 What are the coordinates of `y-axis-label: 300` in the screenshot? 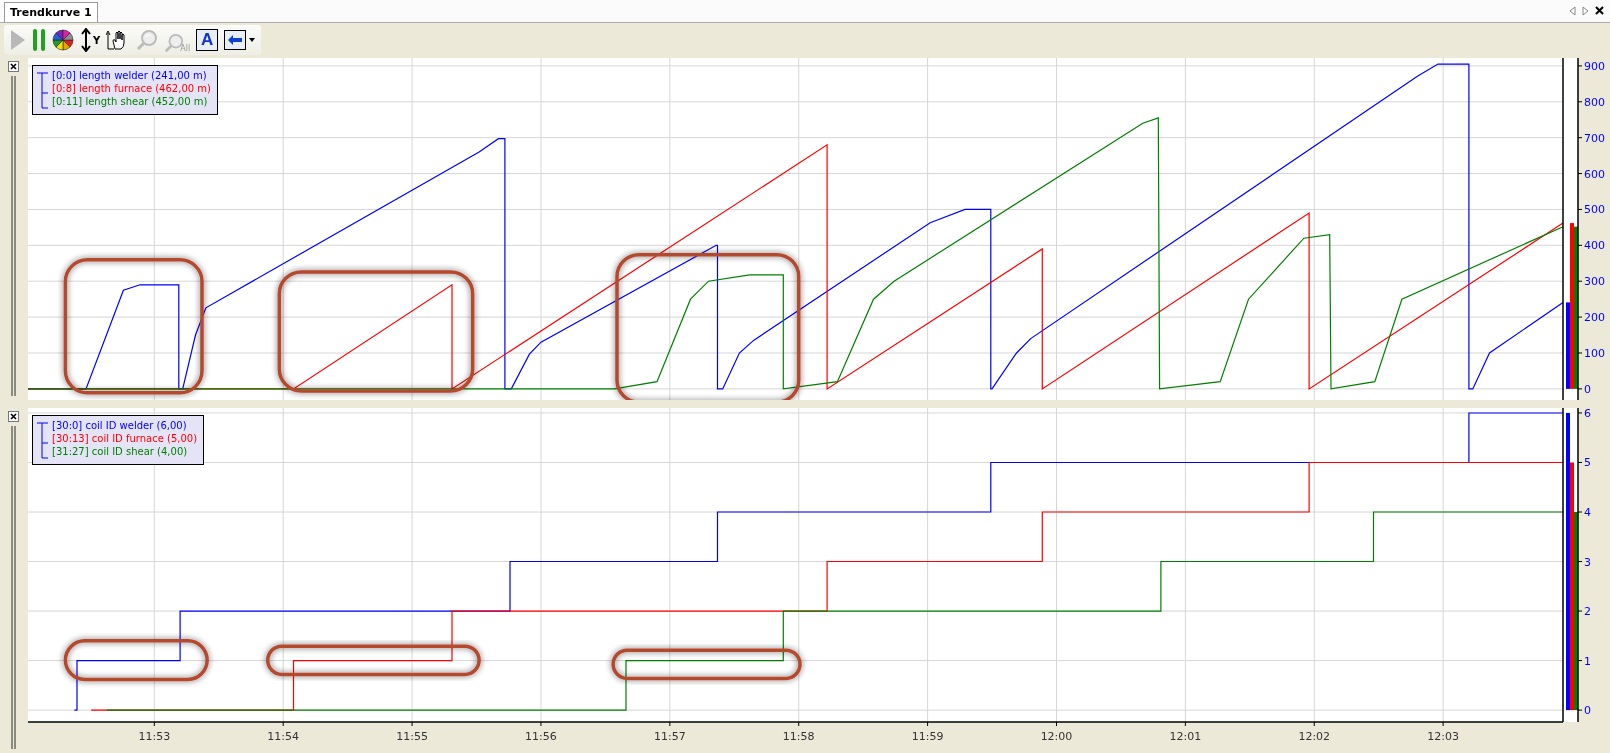 It's located at (1594, 282).